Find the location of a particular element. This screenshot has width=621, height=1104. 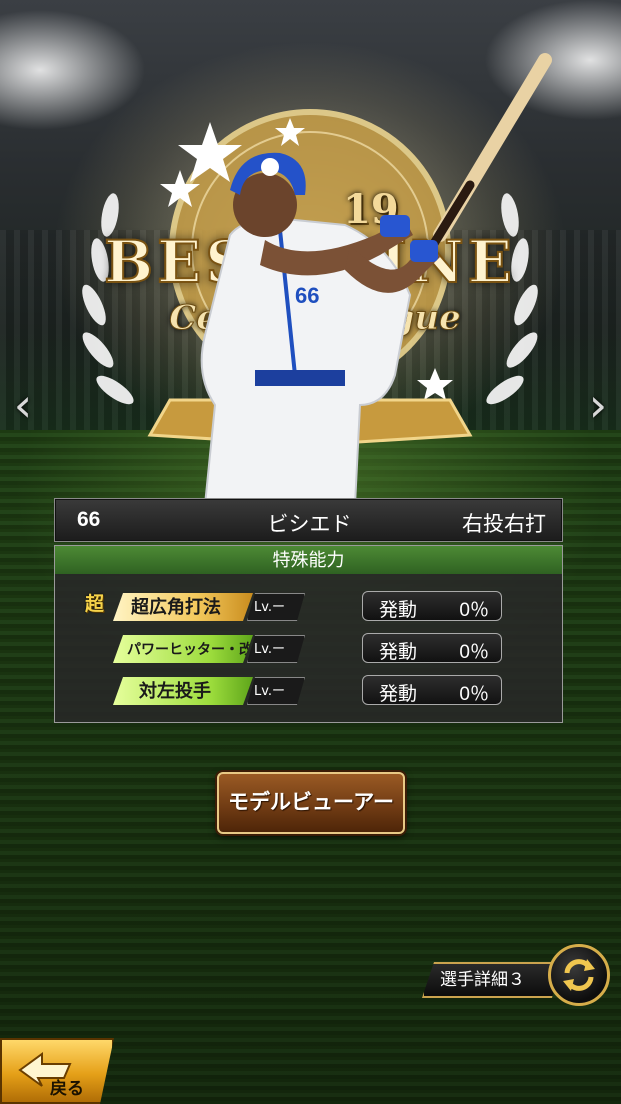

ability-row: 超 超広角打法 Lv.ー 発動 0％ is located at coordinates (308, 607).